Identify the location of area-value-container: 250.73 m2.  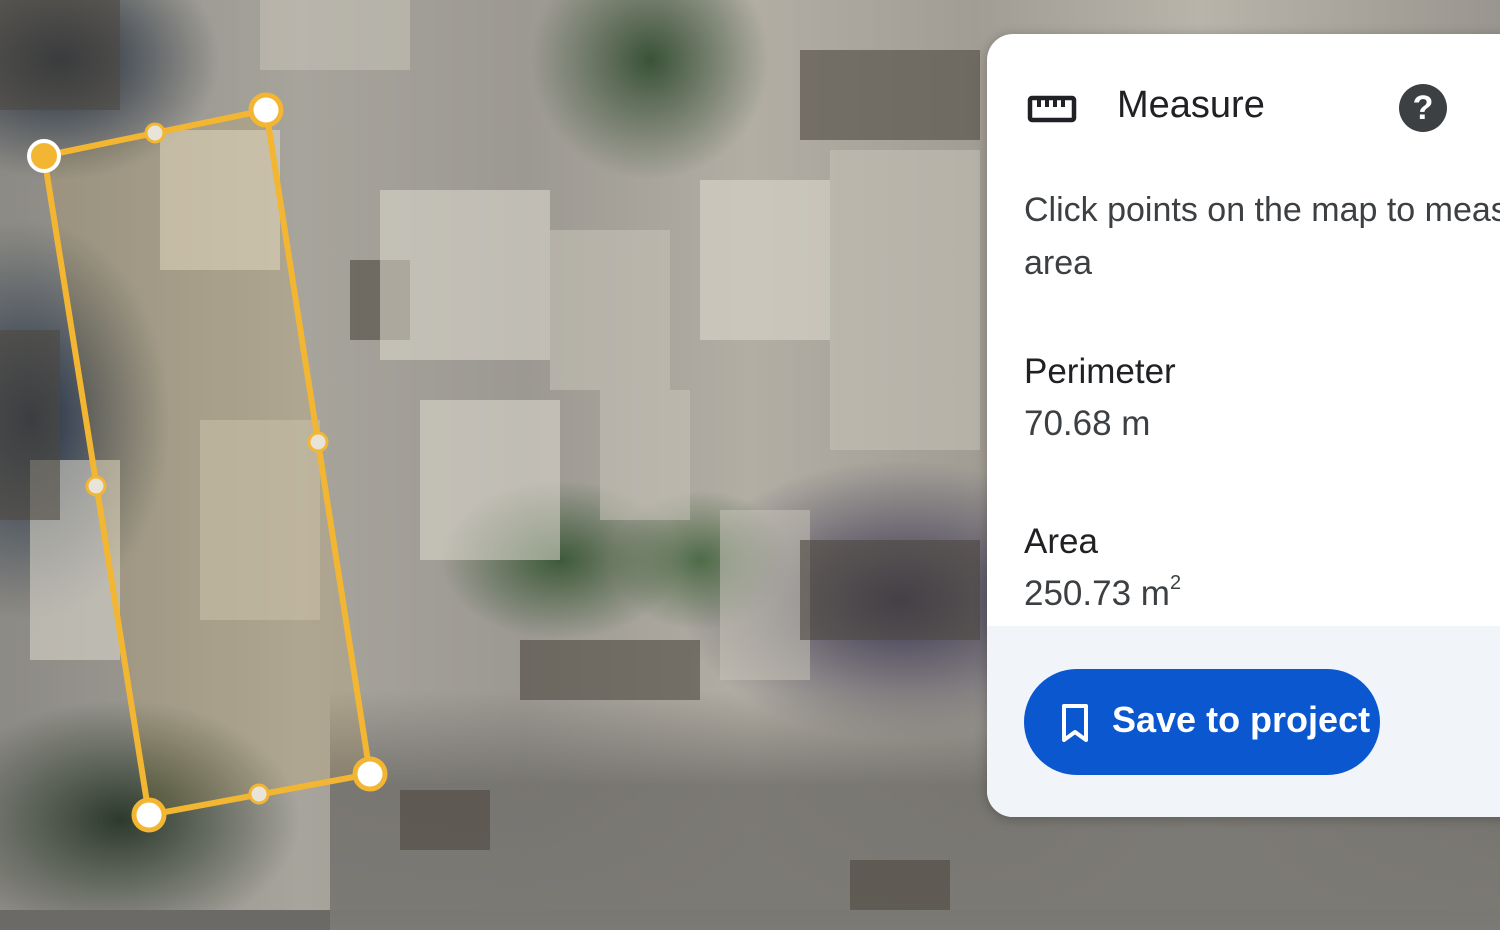
(1103, 593).